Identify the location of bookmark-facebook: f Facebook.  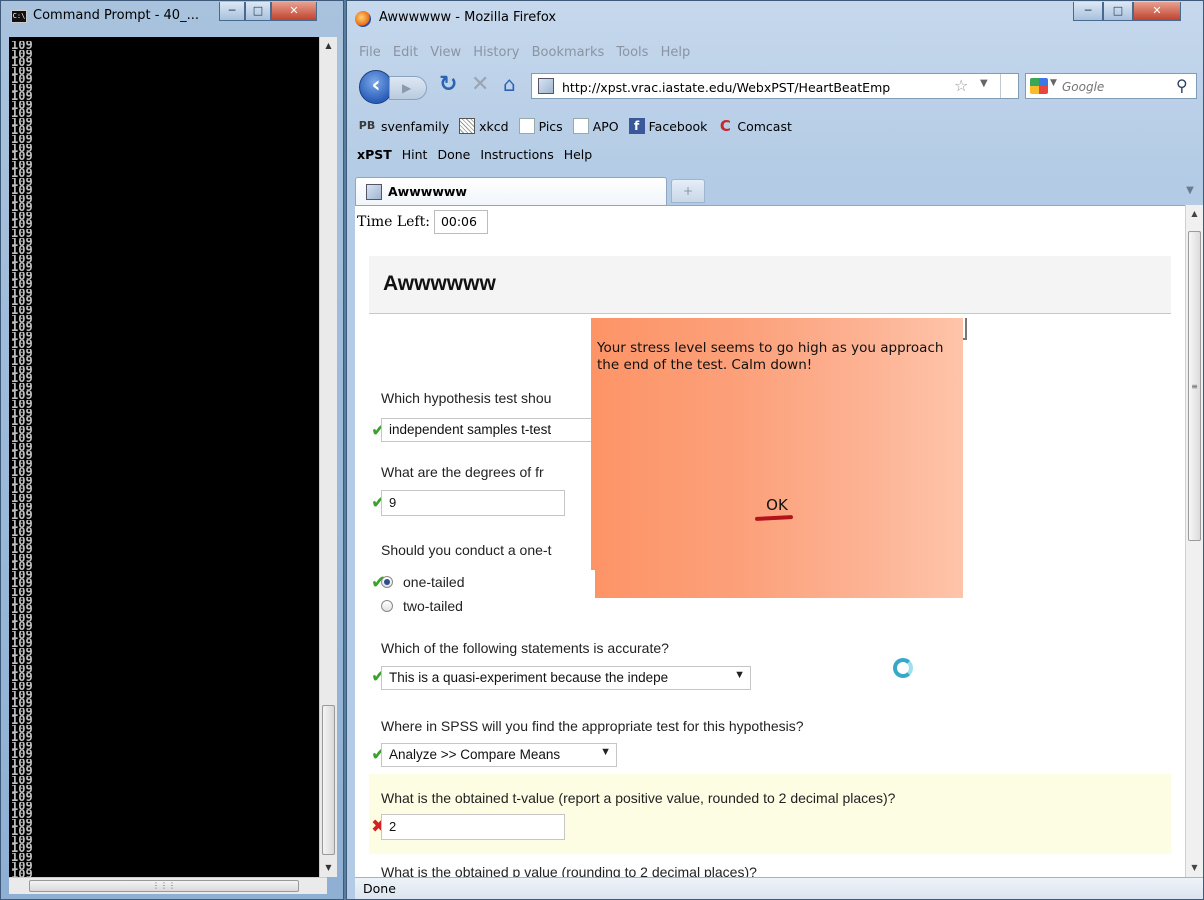
(667, 126).